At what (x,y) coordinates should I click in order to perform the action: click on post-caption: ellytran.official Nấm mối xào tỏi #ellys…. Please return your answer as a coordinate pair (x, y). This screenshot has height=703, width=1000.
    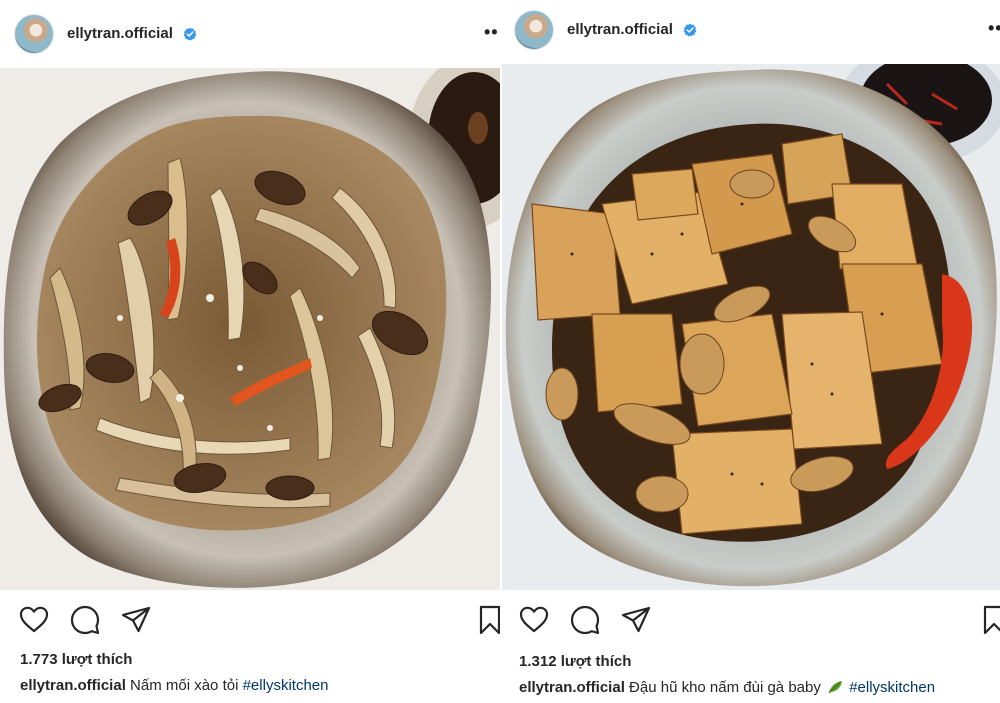
    Looking at the image, I should click on (174, 685).